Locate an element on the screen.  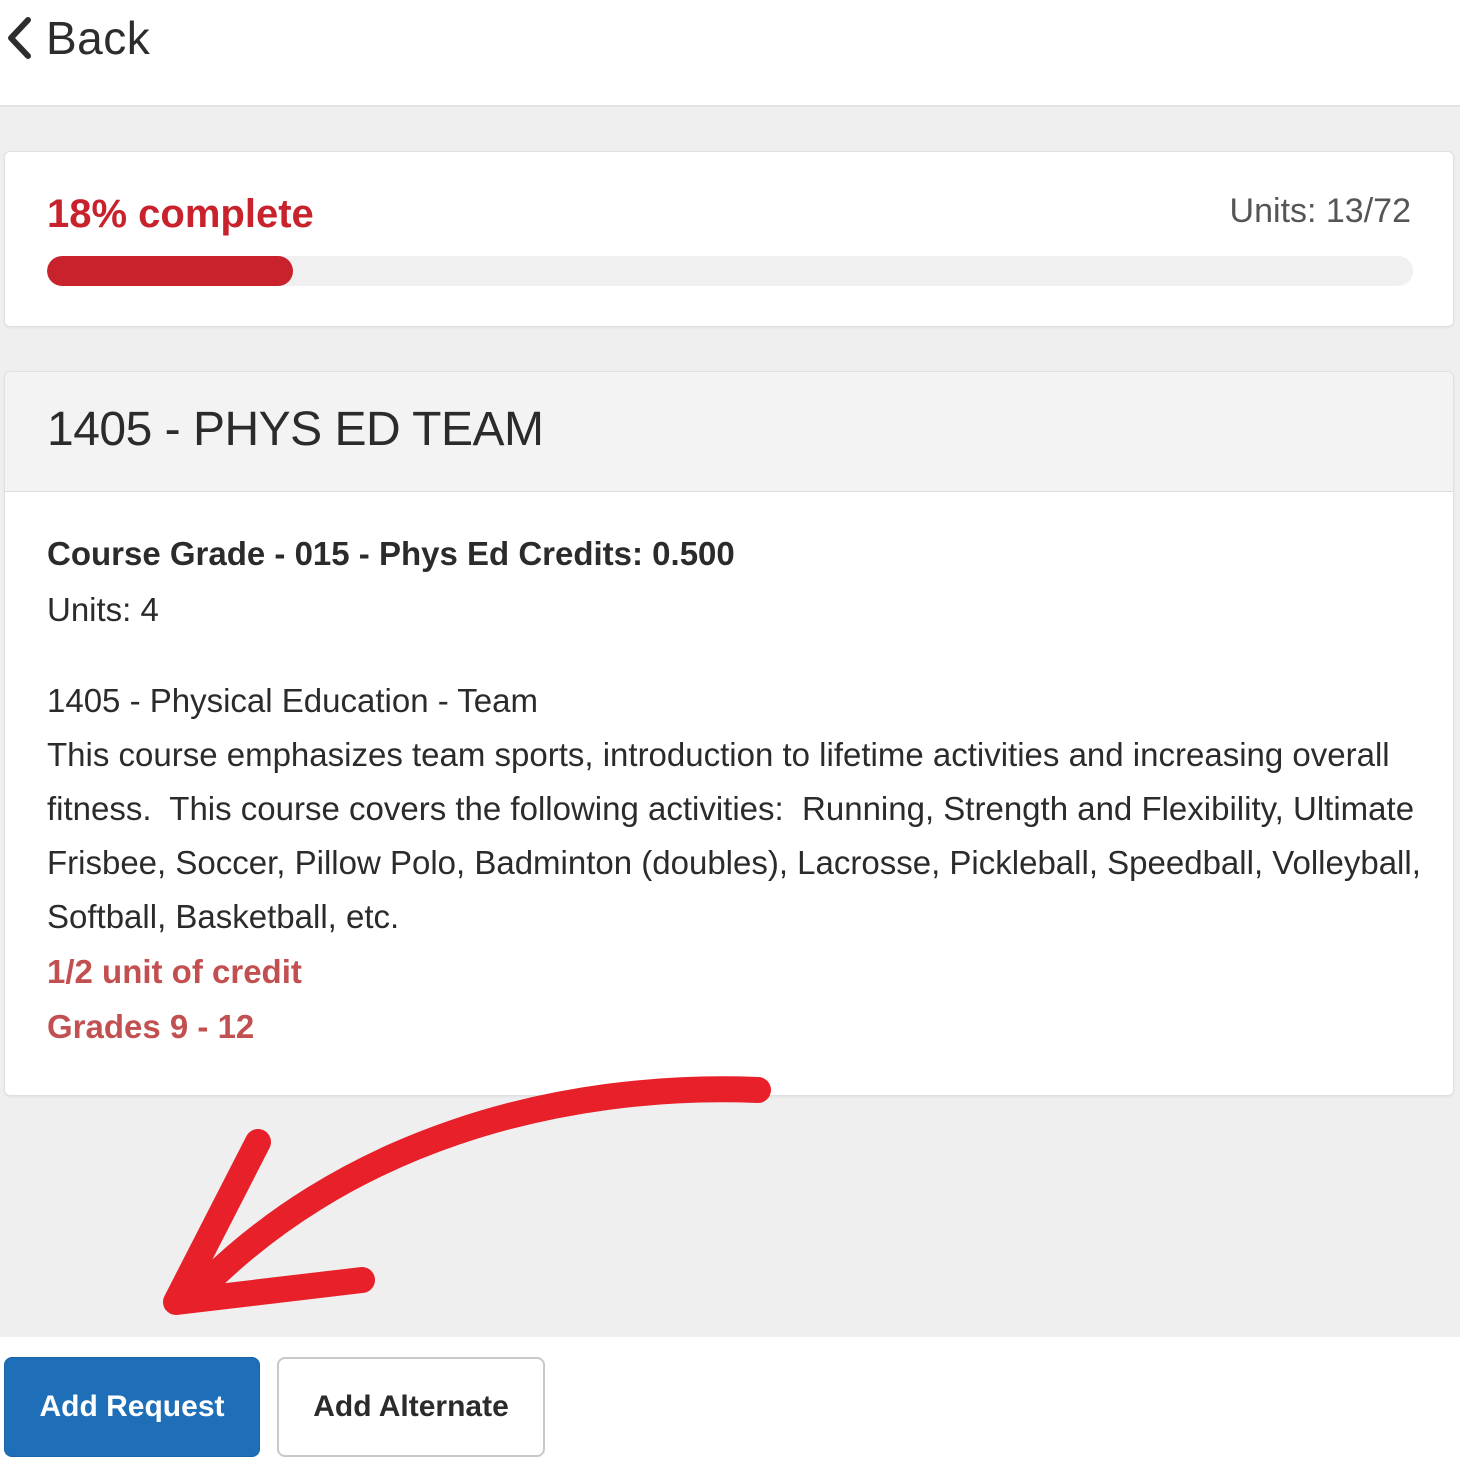
back-label: Back is located at coordinates (98, 38).